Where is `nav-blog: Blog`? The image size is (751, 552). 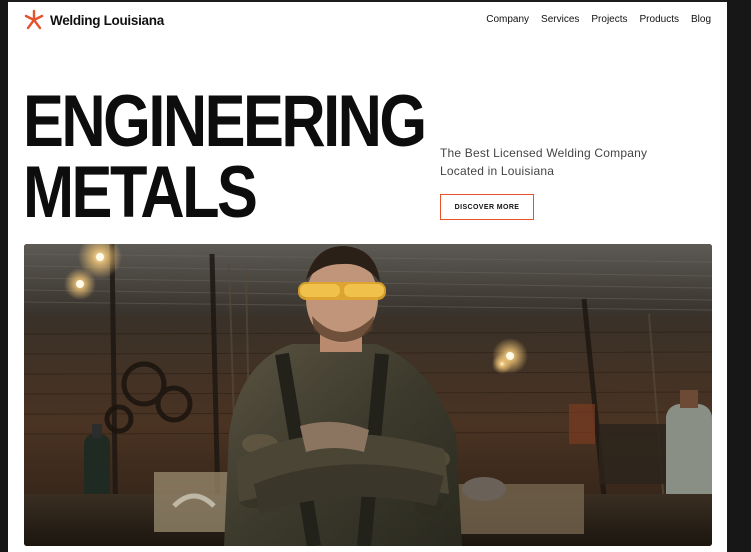
nav-blog: Blog is located at coordinates (701, 19).